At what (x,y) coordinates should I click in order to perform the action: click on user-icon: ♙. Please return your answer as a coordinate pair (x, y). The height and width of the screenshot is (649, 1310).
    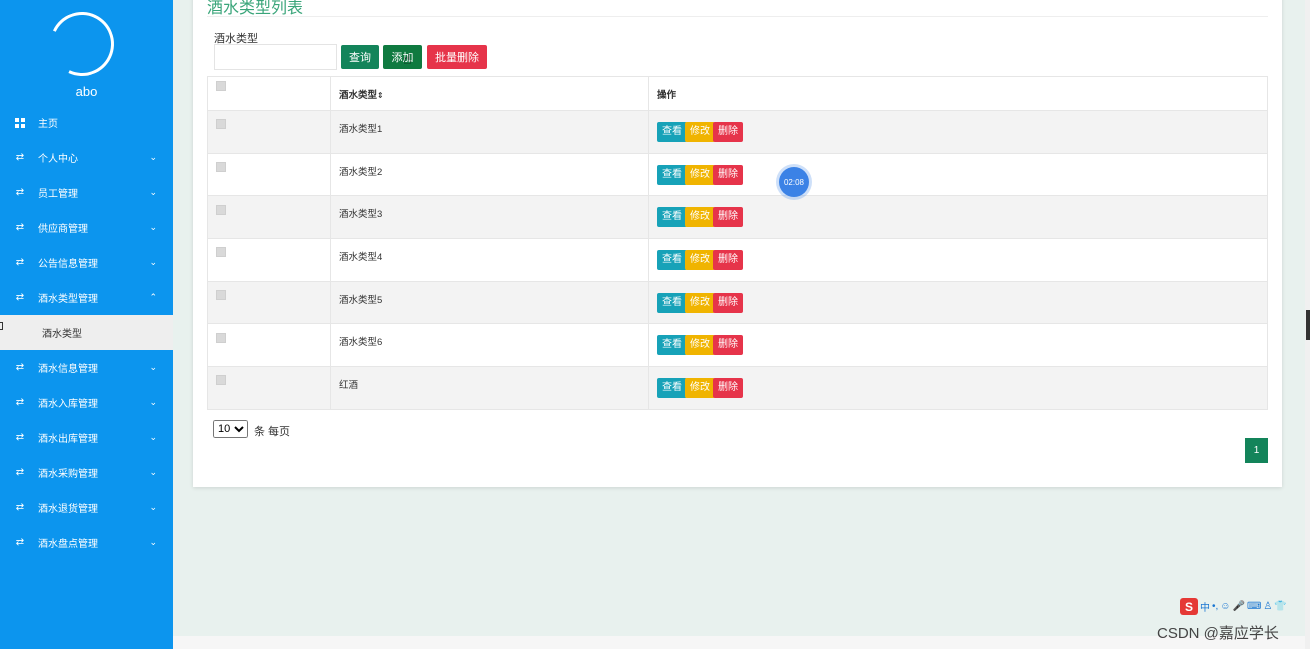
    Looking at the image, I should click on (1267, 606).